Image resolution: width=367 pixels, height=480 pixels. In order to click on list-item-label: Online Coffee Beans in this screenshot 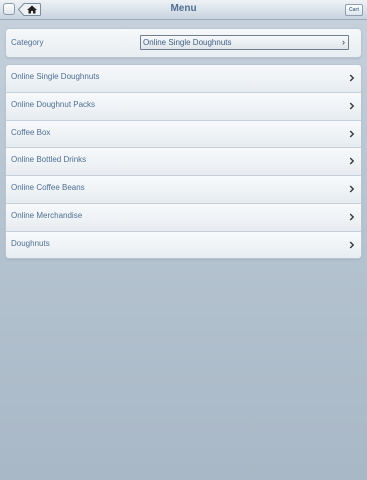, I will do `click(48, 188)`.